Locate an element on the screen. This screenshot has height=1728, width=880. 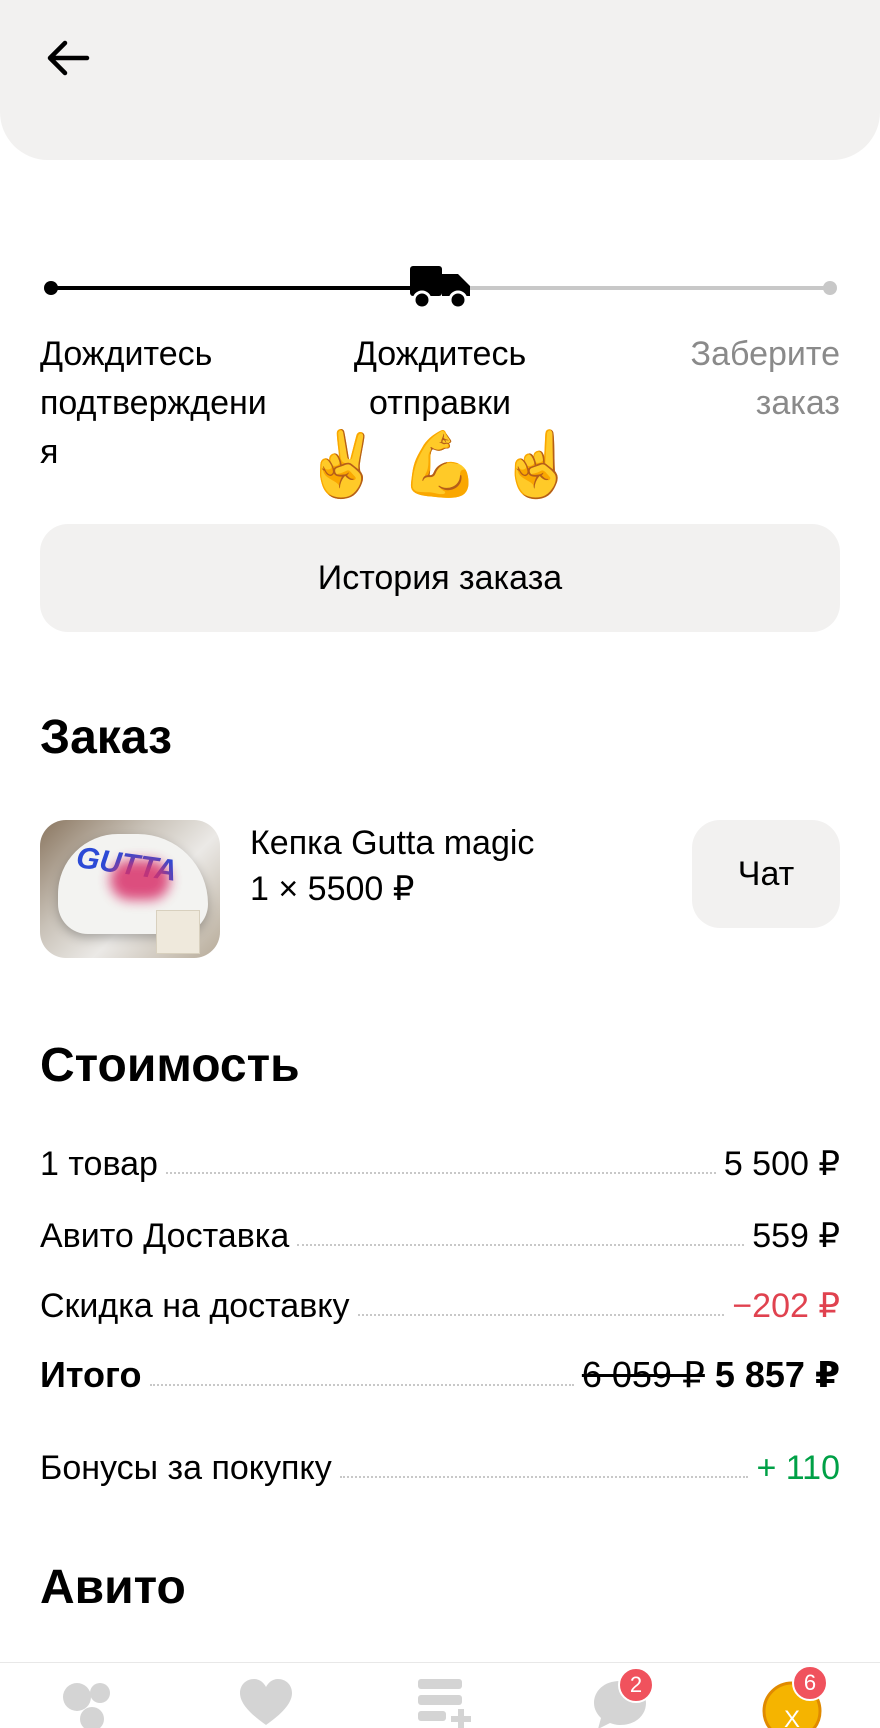
total-label: Итого is located at coordinates (91, 1374).